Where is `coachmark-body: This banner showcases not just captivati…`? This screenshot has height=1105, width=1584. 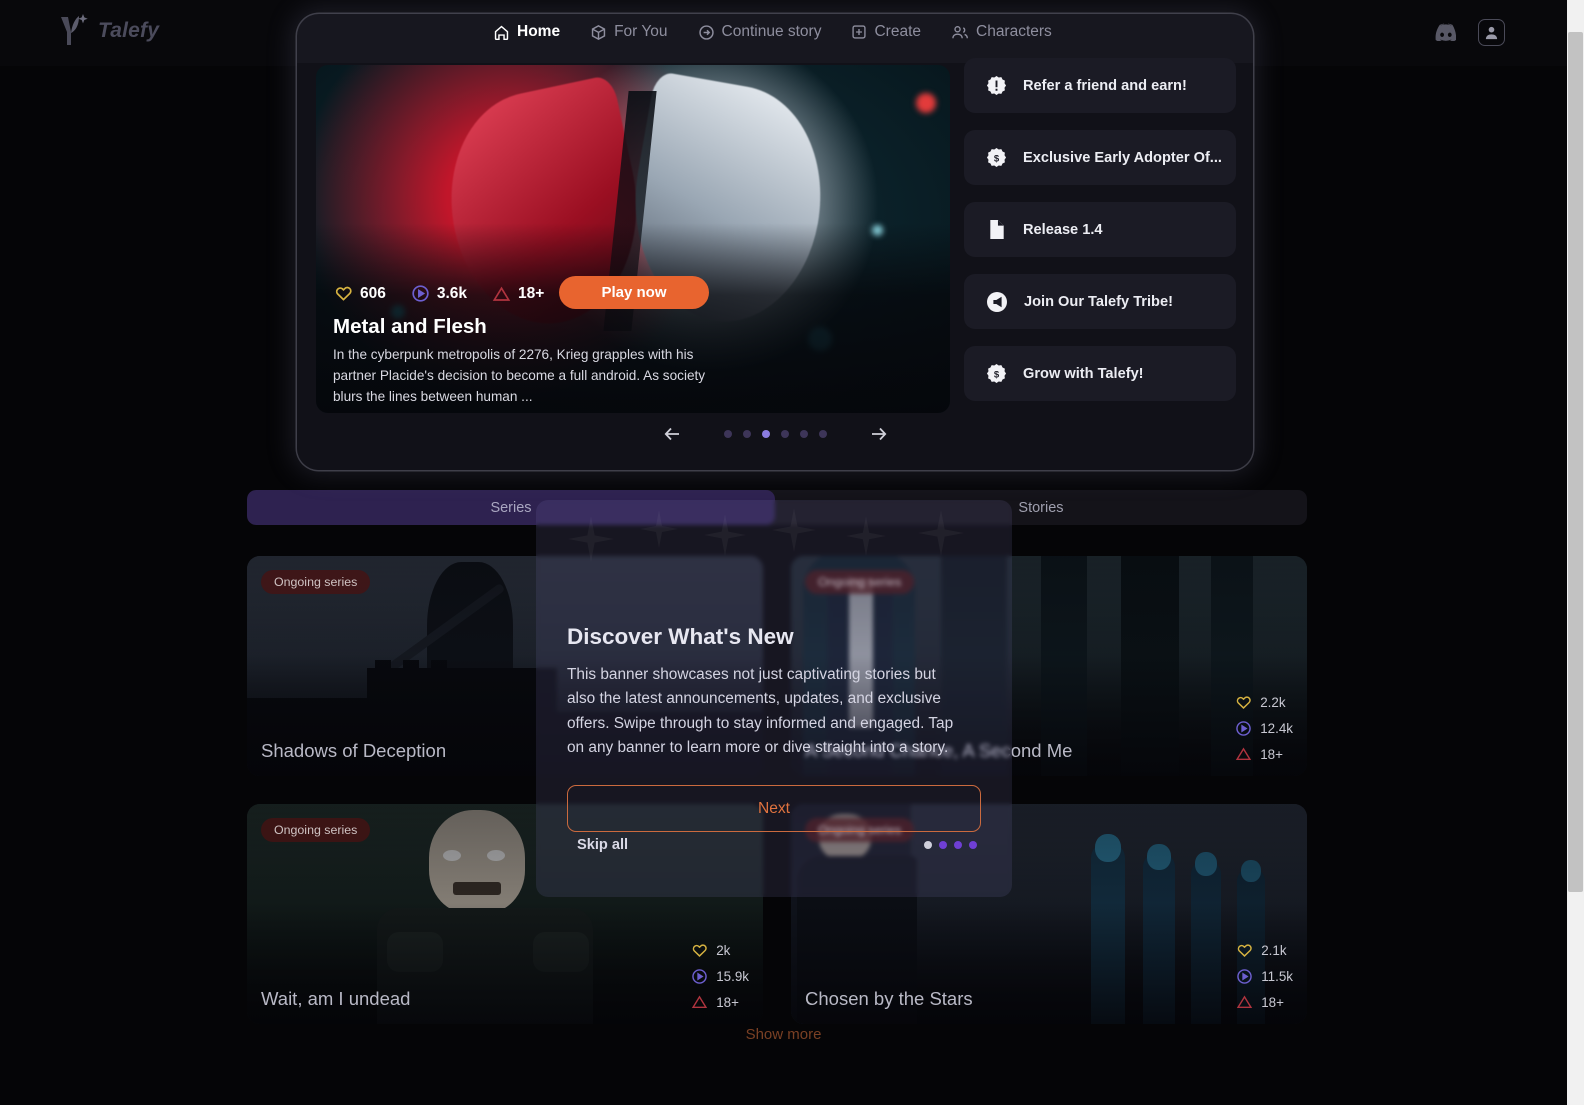
coachmark-body: This banner showcases not just captivati… is located at coordinates (760, 711).